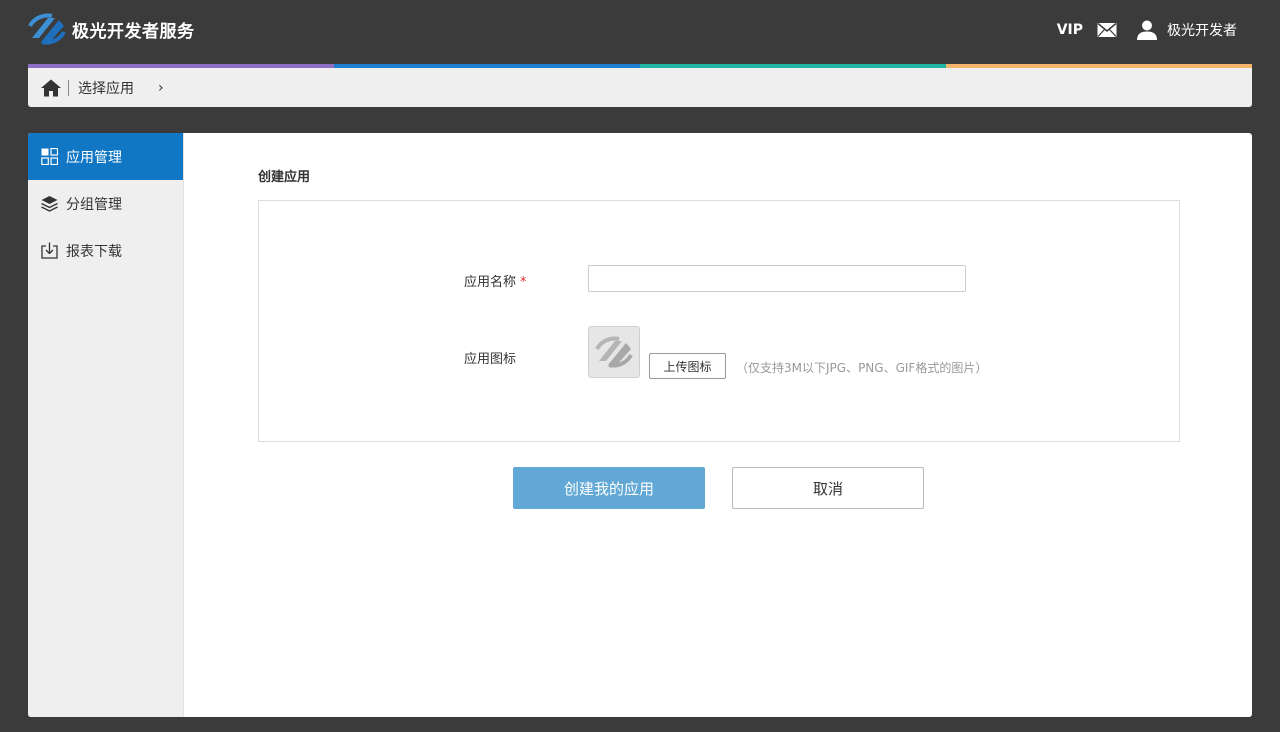 The width and height of the screenshot is (1280, 732). I want to click on upload-icon-button: 上传图标, so click(687, 366).